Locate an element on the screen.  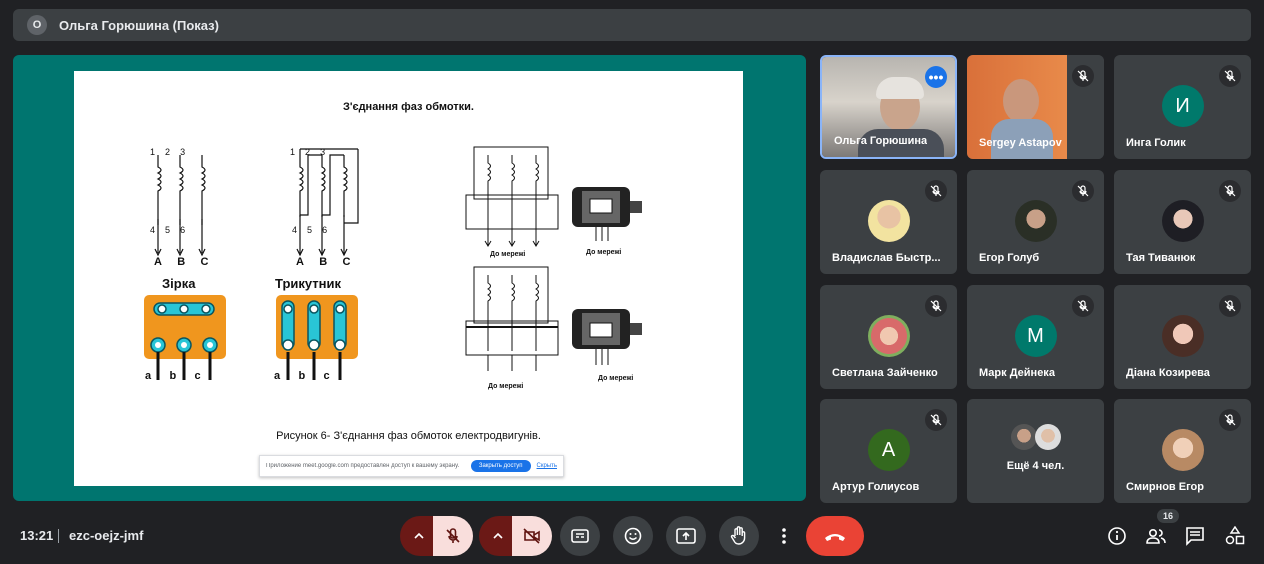
activities-icon is located at coordinates (1235, 535).